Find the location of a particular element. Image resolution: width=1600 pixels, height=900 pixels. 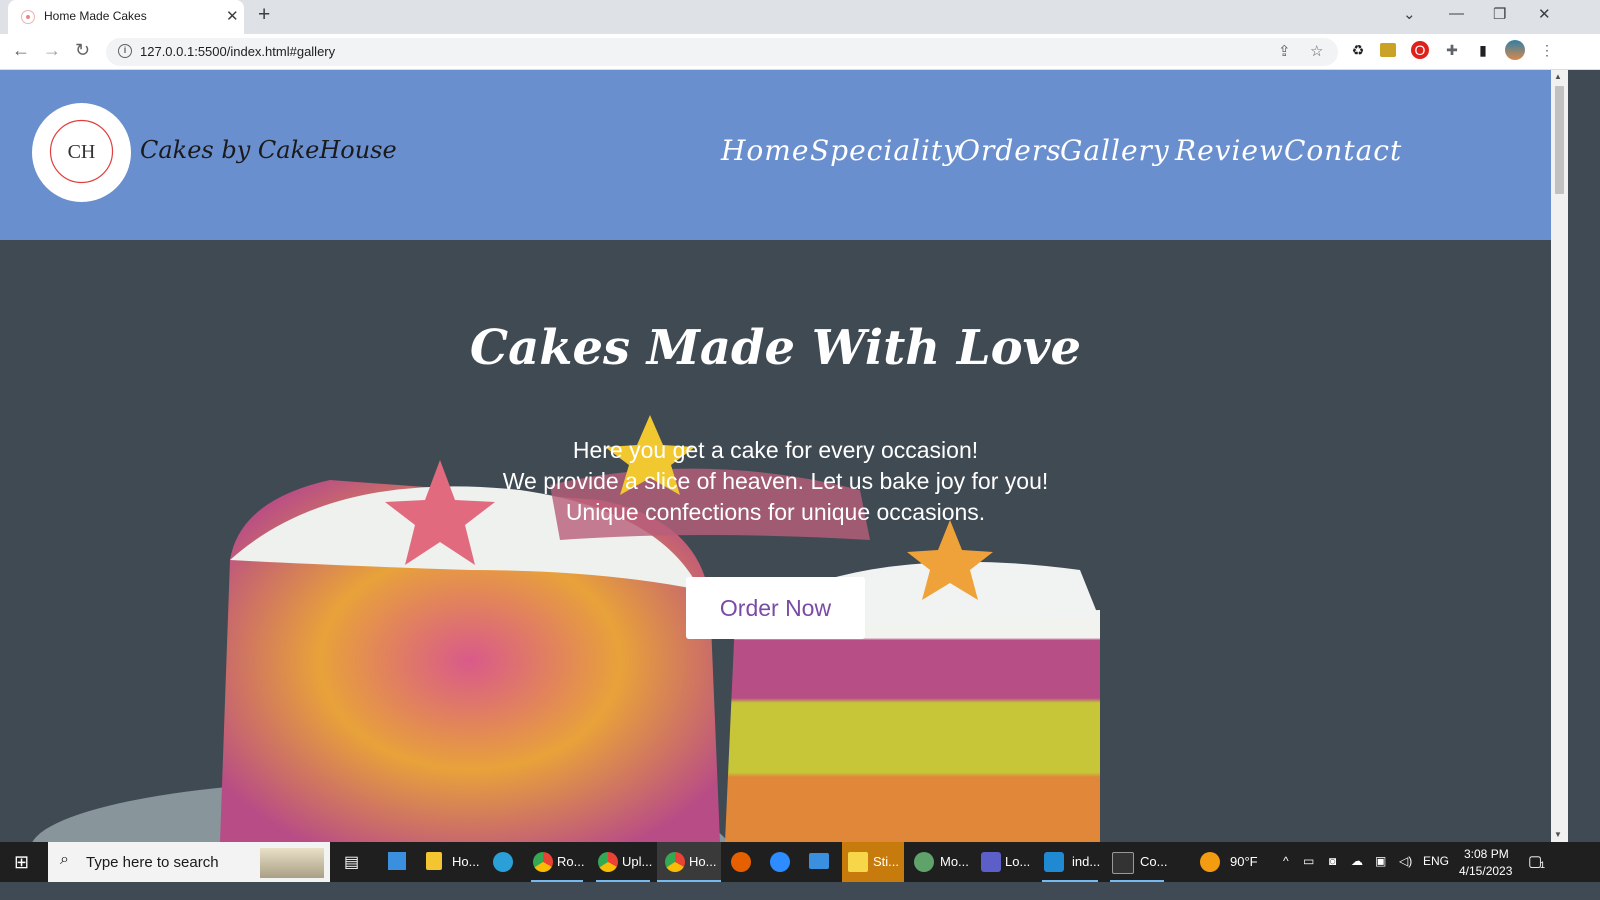

search-placeholder: Type here to search is located at coordinates (152, 862).